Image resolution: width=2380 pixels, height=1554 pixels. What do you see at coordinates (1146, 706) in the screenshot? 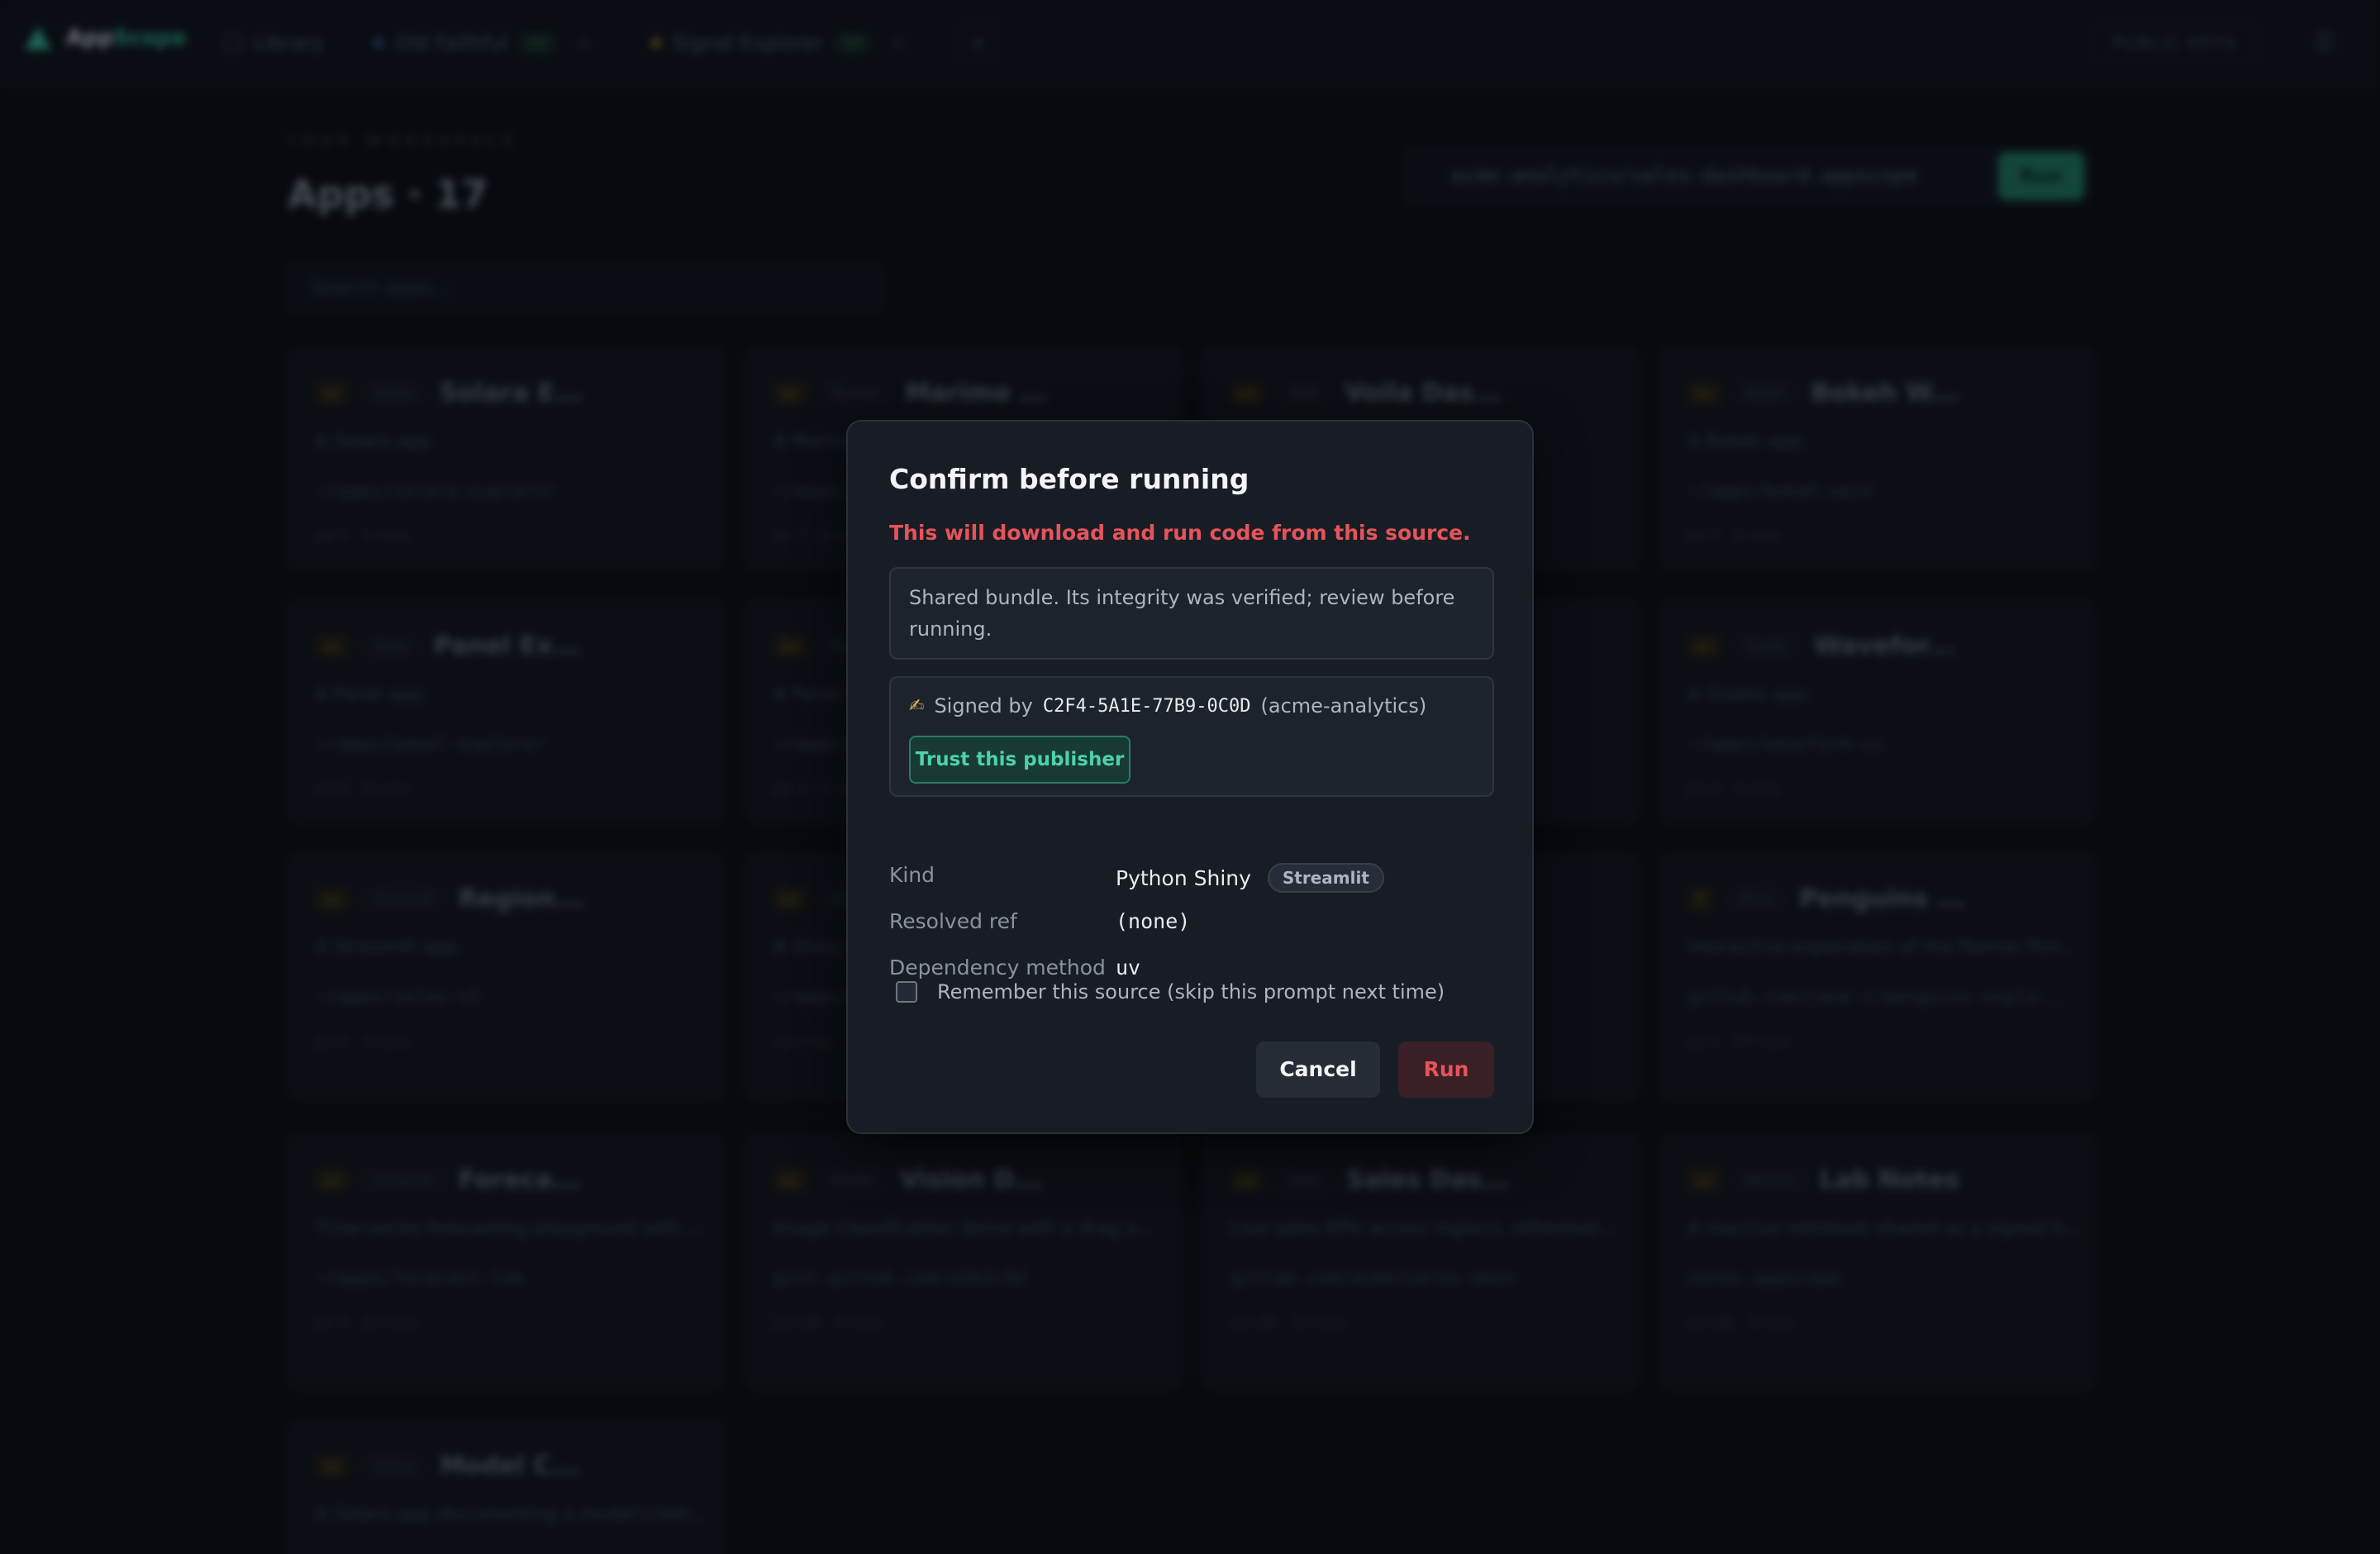
I see `signer-key: C2F4-5A1E-77B9-0C0D` at bounding box center [1146, 706].